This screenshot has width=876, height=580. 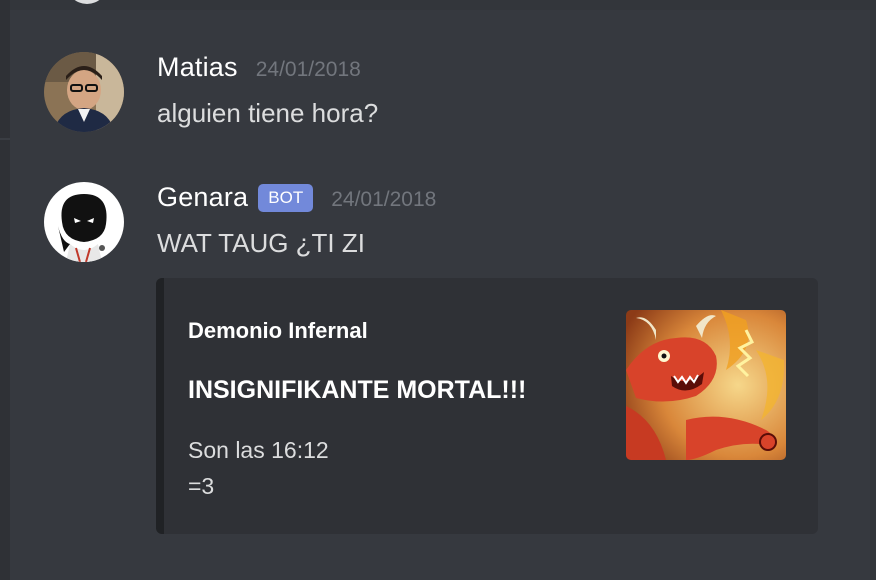 I want to click on red-demon-thumbnail, so click(x=706, y=385).